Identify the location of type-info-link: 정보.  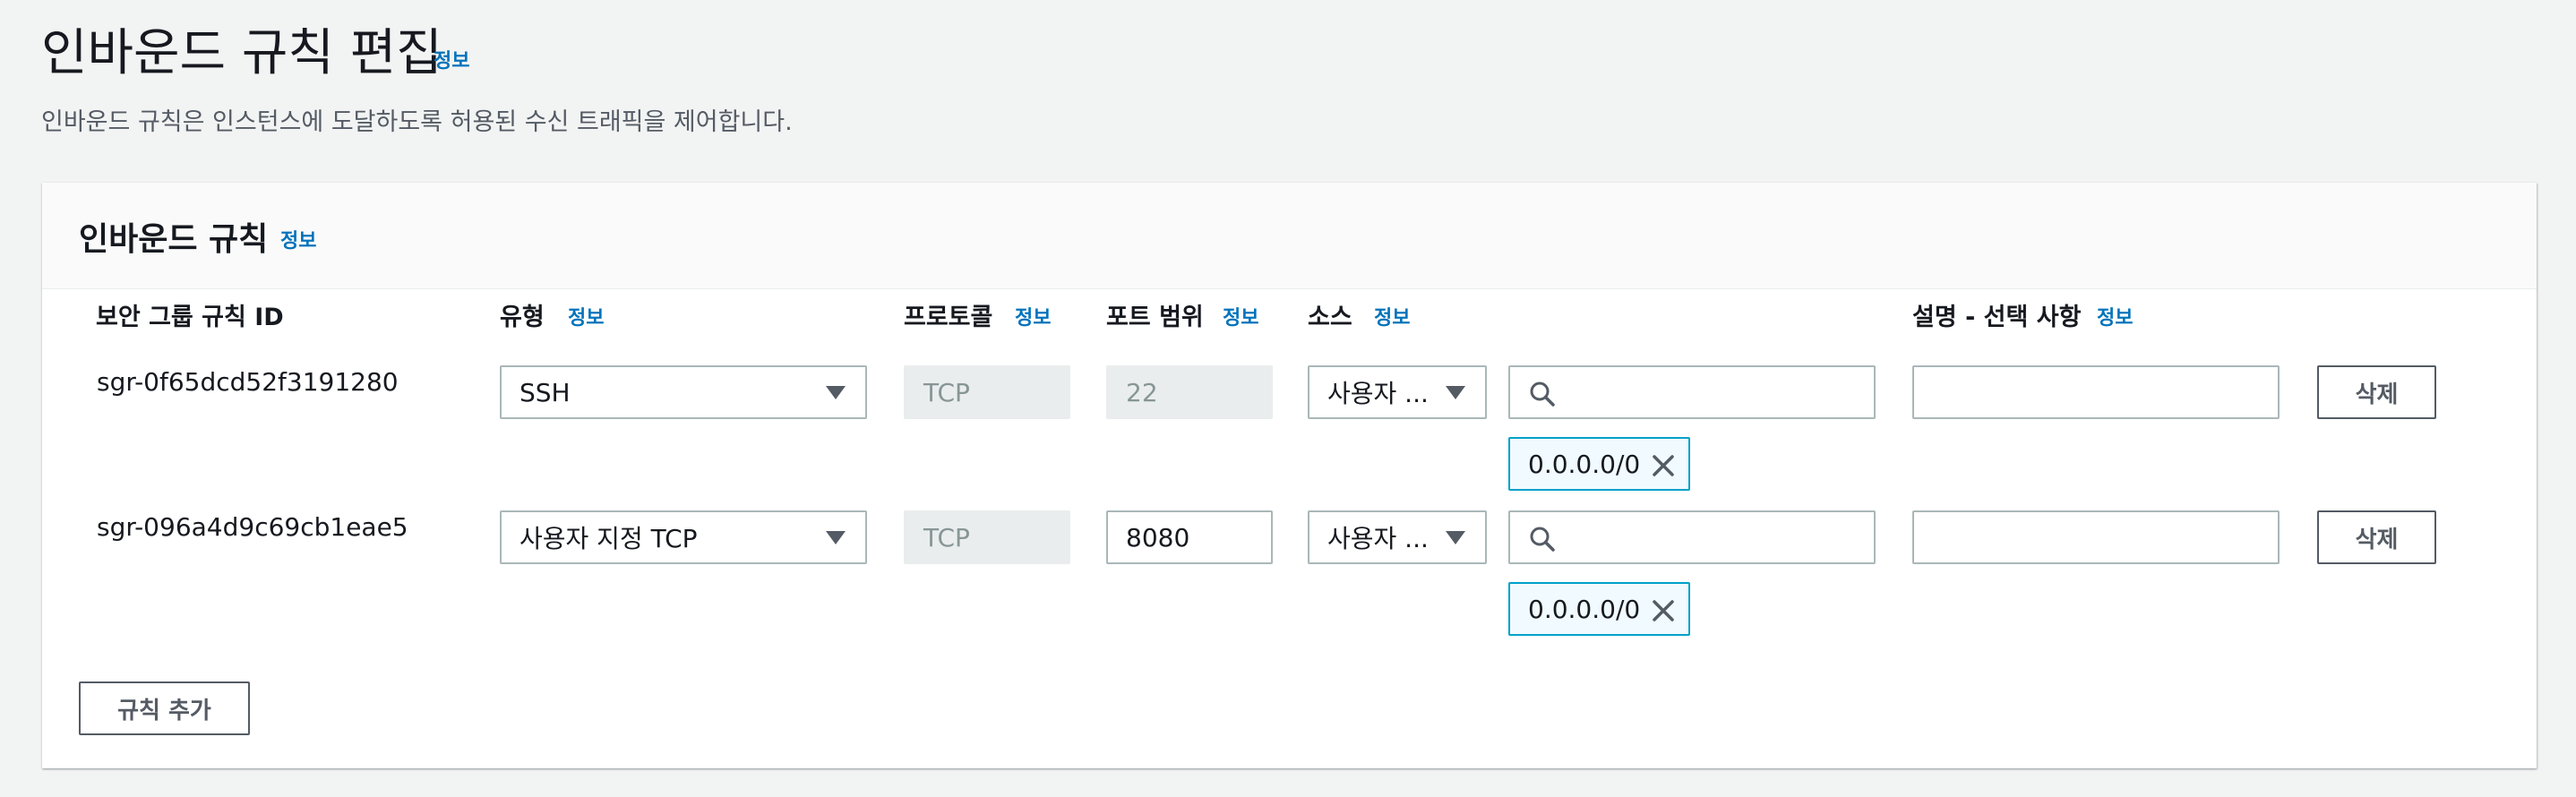
(586, 316).